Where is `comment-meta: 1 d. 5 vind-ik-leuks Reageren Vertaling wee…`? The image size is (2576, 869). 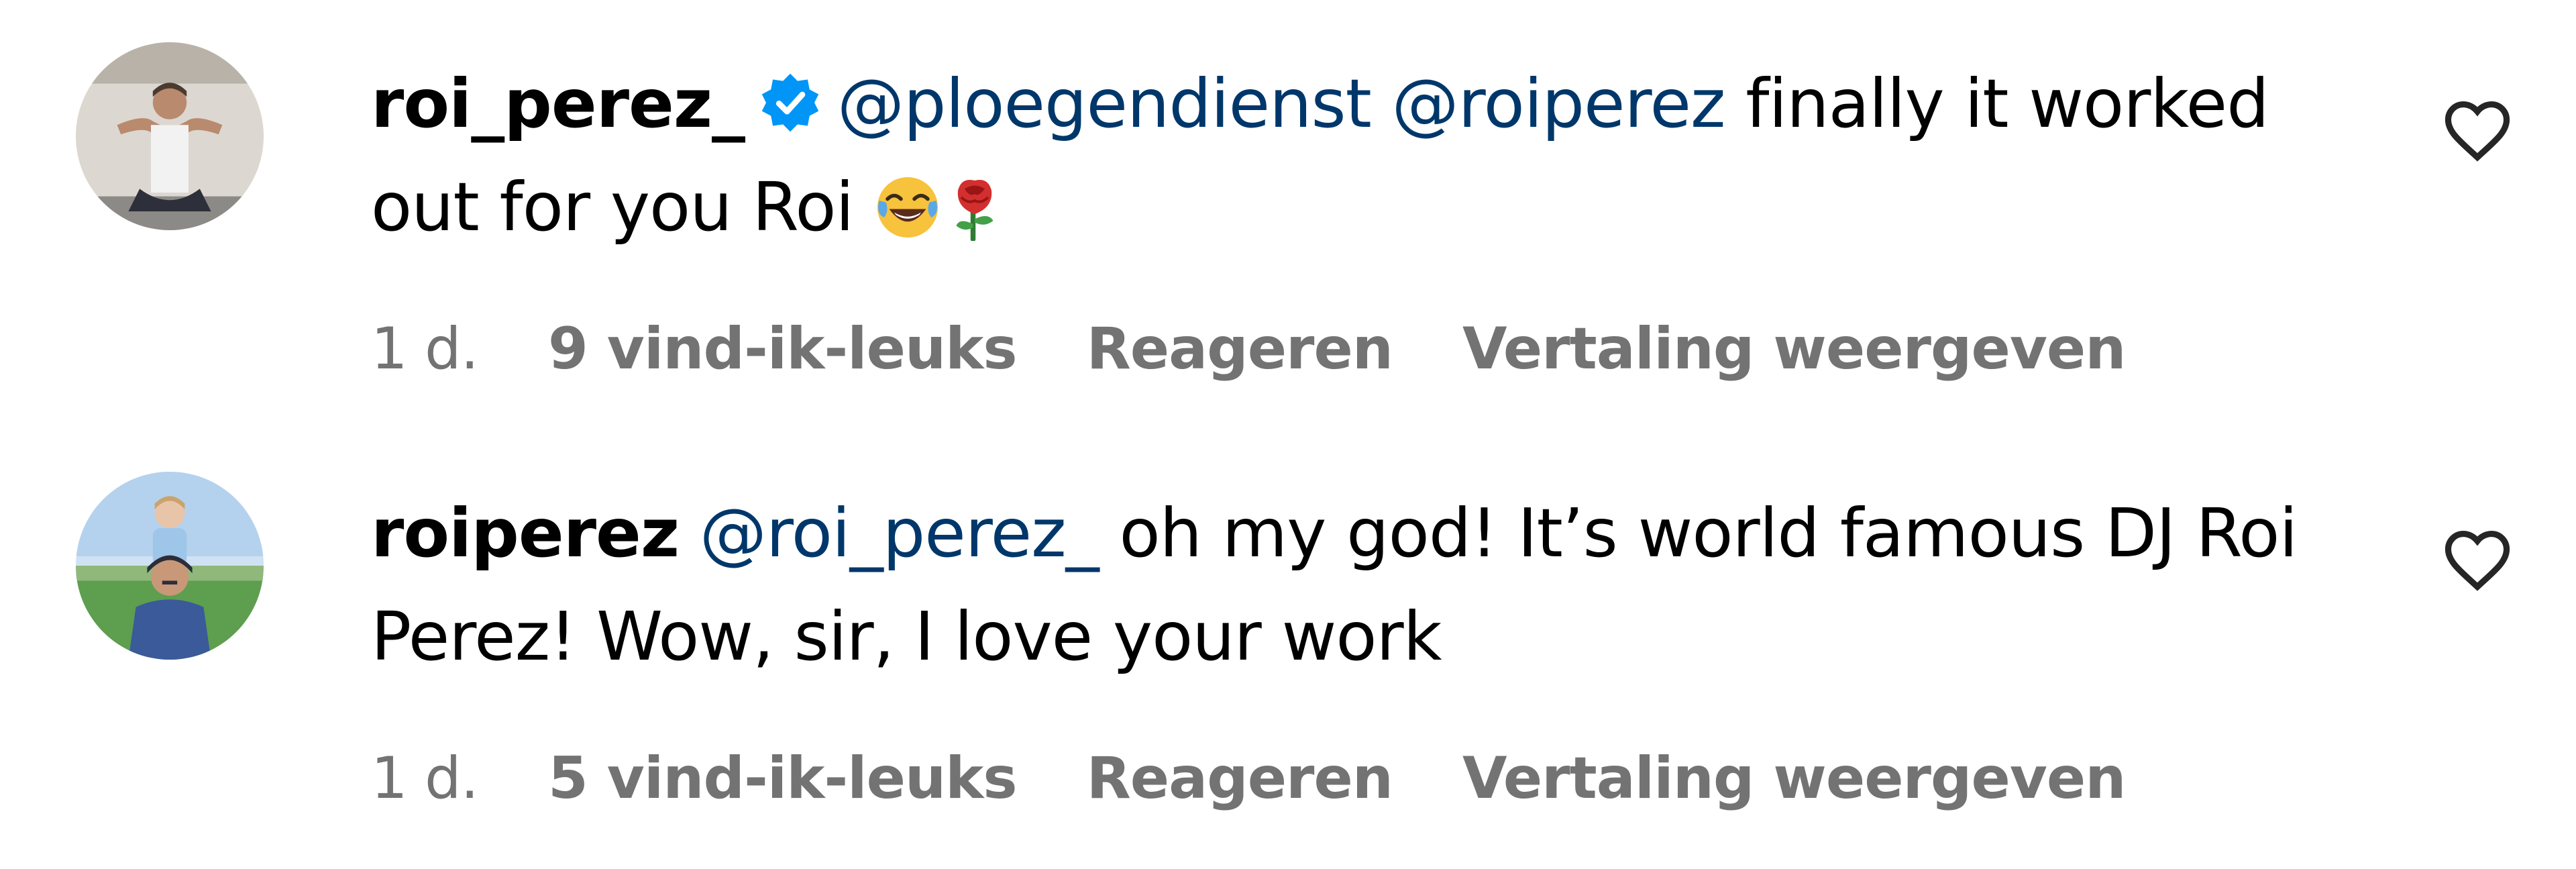
comment-meta: 1 d. 5 vind-ik-leuks Reageren Vertaling wee… is located at coordinates (1283, 778).